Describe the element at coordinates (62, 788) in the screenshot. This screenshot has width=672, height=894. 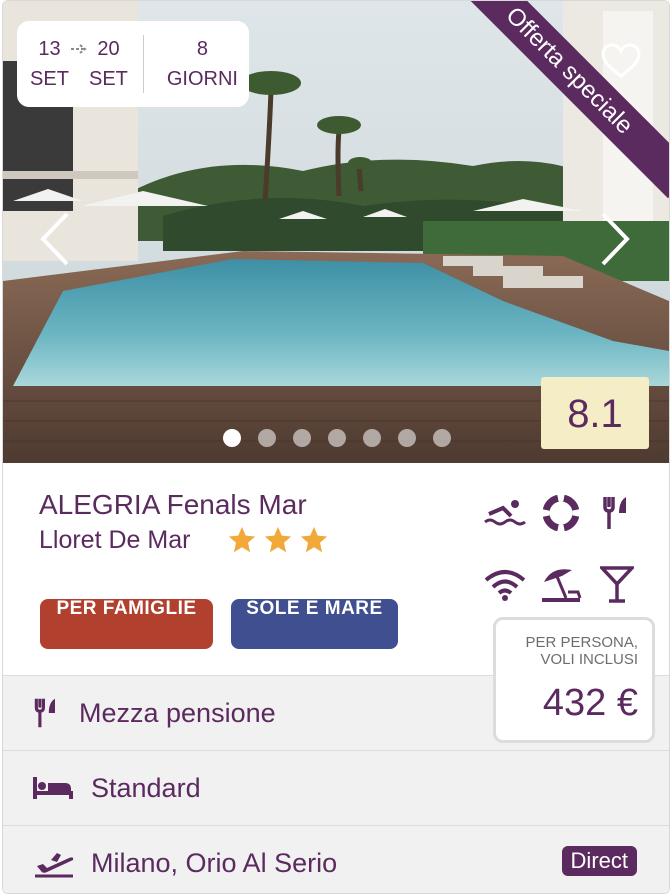
I see `bed-icon` at that location.